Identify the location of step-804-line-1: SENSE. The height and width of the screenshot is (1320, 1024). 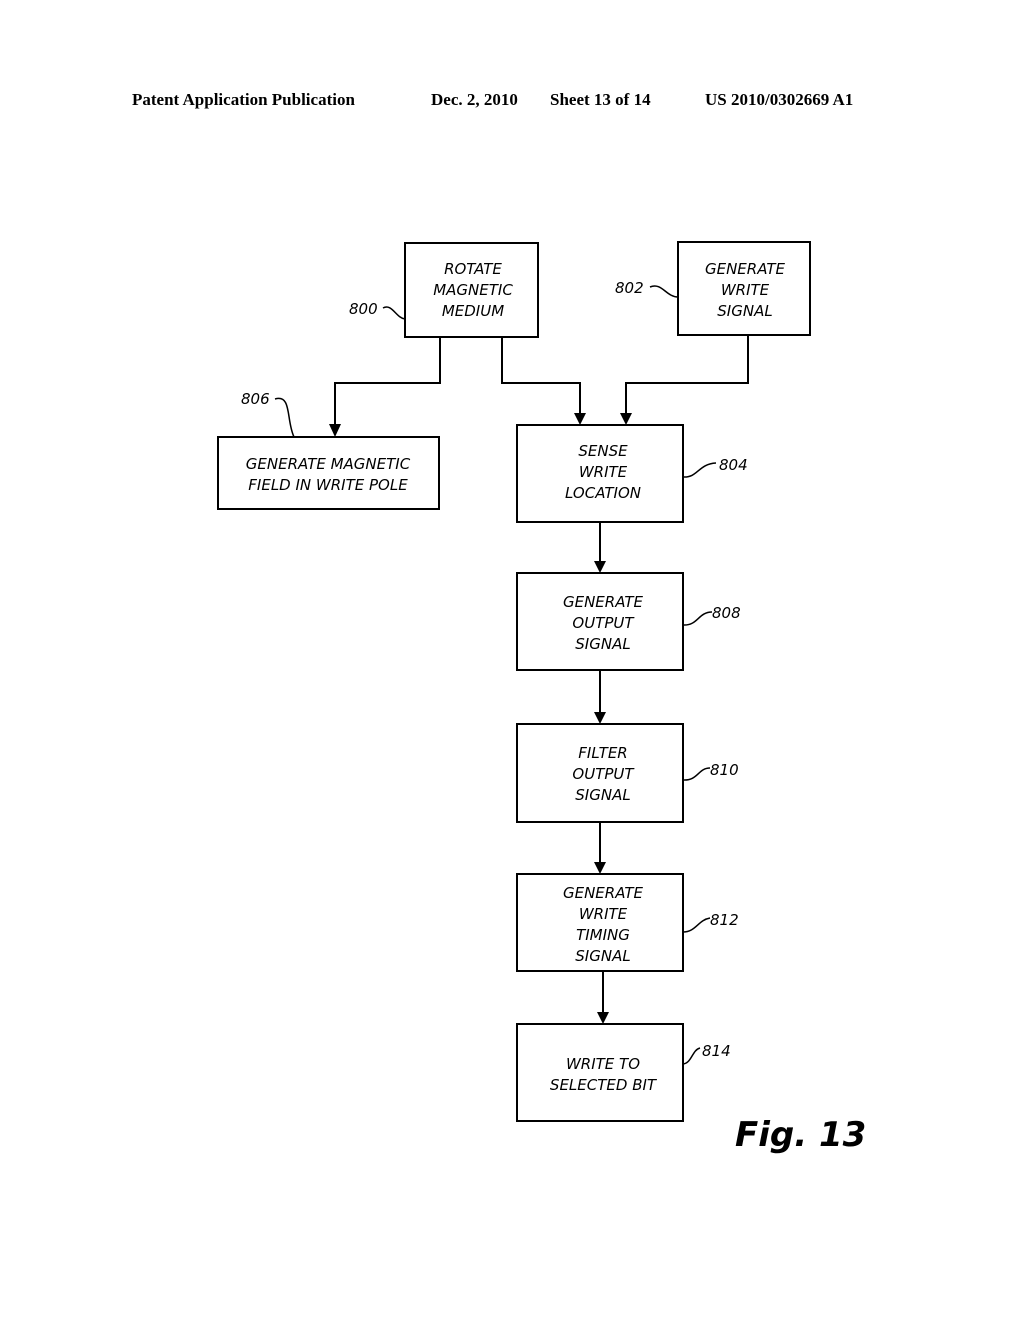
(603, 451).